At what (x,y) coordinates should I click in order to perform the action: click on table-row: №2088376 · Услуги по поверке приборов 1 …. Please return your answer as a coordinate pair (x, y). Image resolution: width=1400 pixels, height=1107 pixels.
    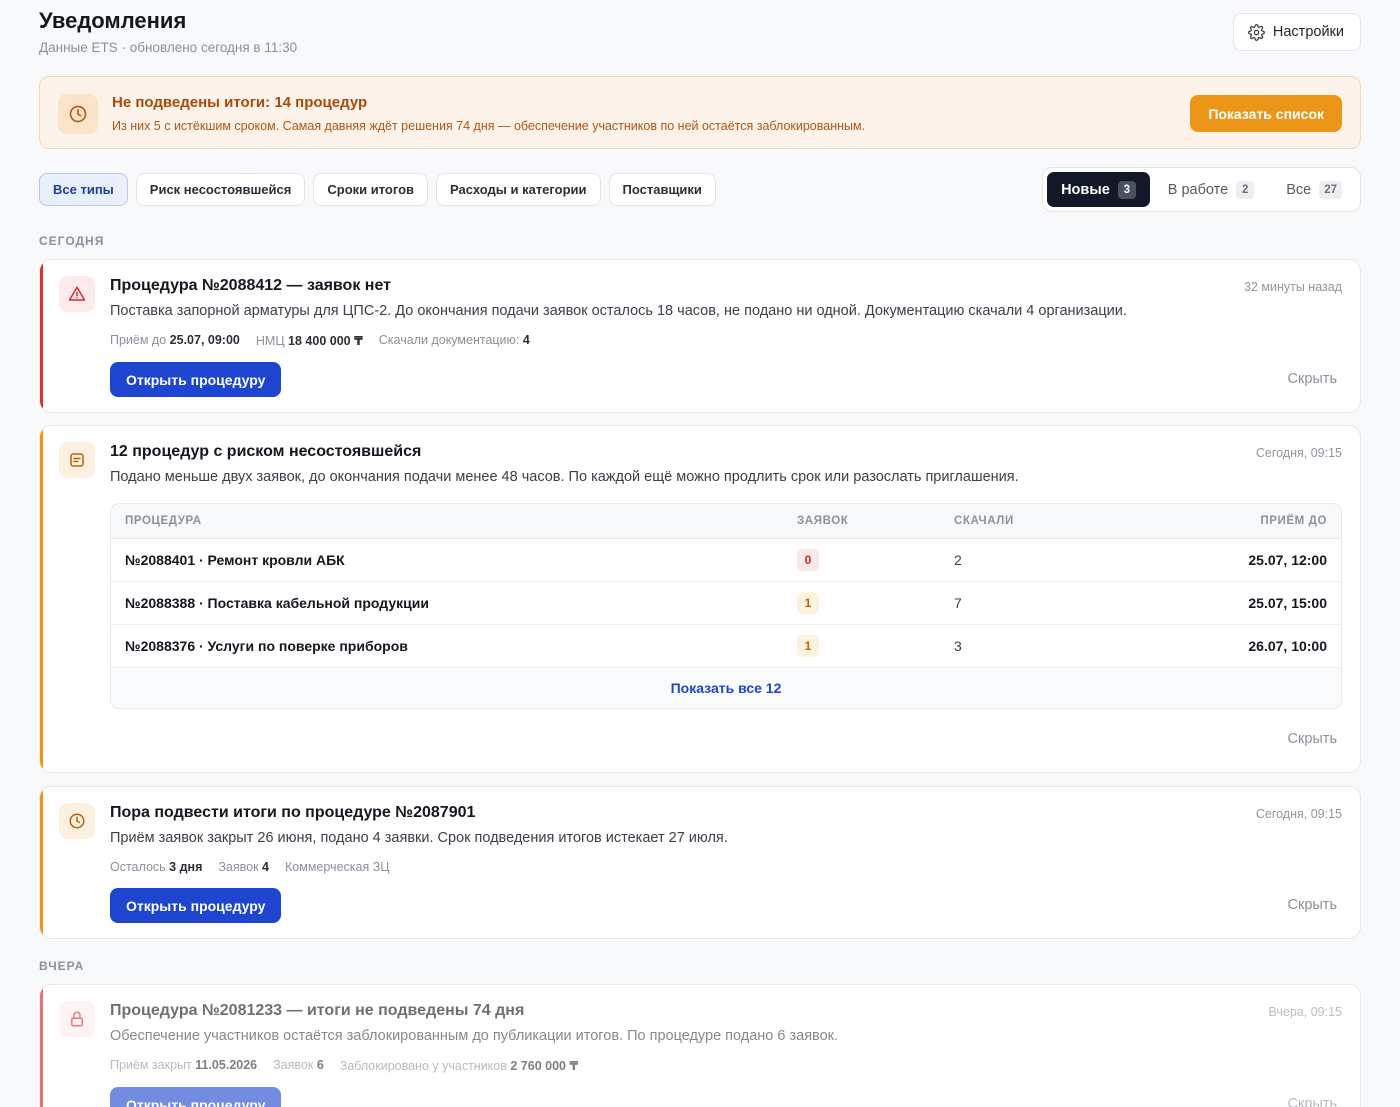
    Looking at the image, I should click on (726, 646).